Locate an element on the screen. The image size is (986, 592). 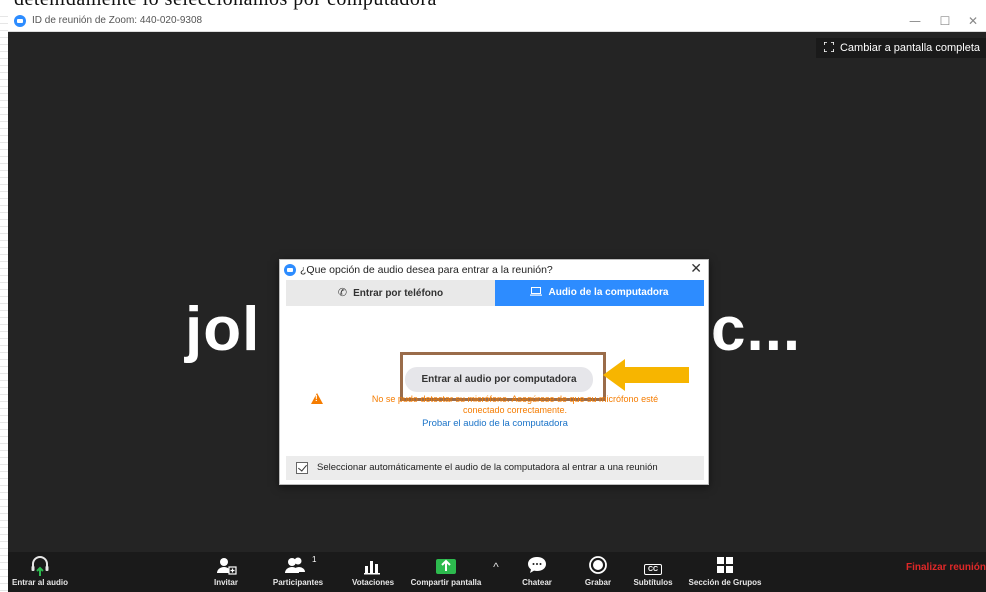
test-computer-audio-link: Probar el audio de la computadora is located at coordinates (495, 423).